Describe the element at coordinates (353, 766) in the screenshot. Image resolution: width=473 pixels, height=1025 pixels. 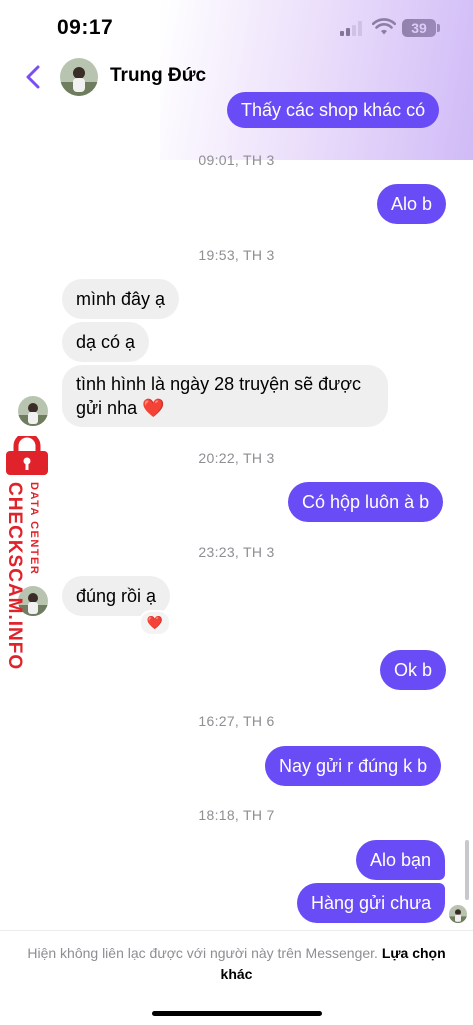
I see `message-bubble-outgoing: Nay gửi r đúng k b` at that location.